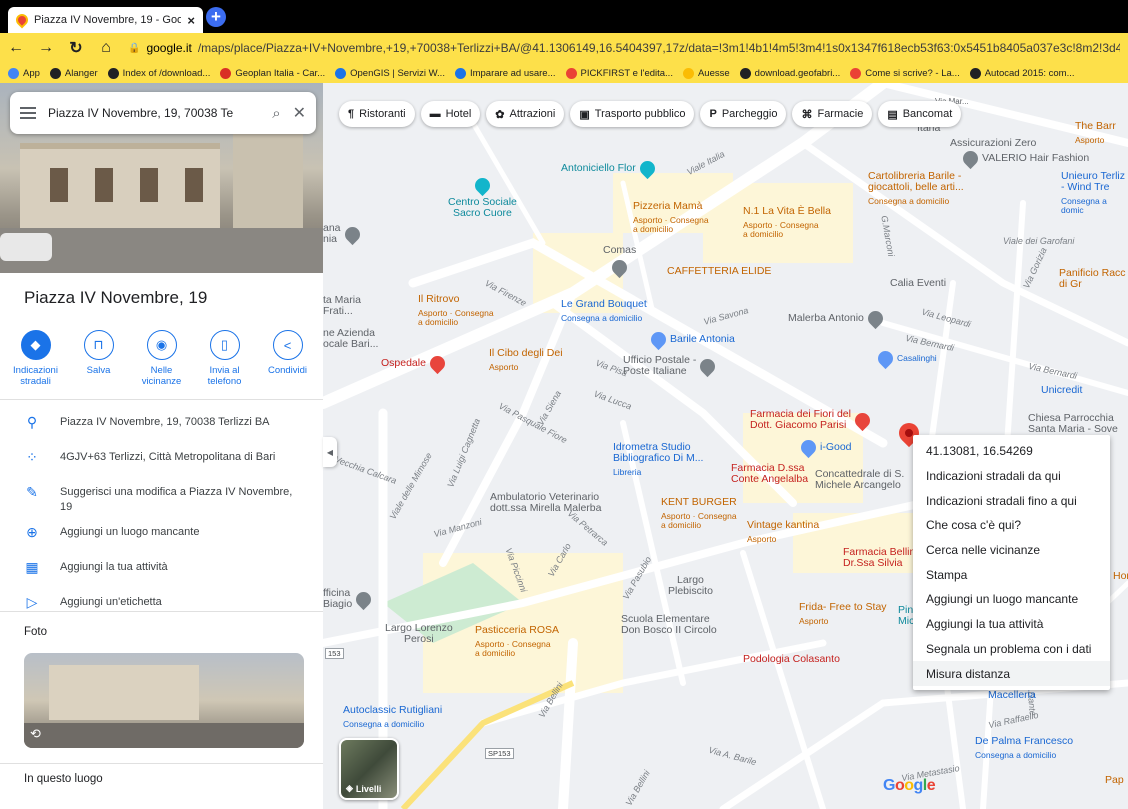 This screenshot has height=809, width=1128. Describe the element at coordinates (837, 318) in the screenshot. I see `poi-malerba: Malerba Antonio` at that location.